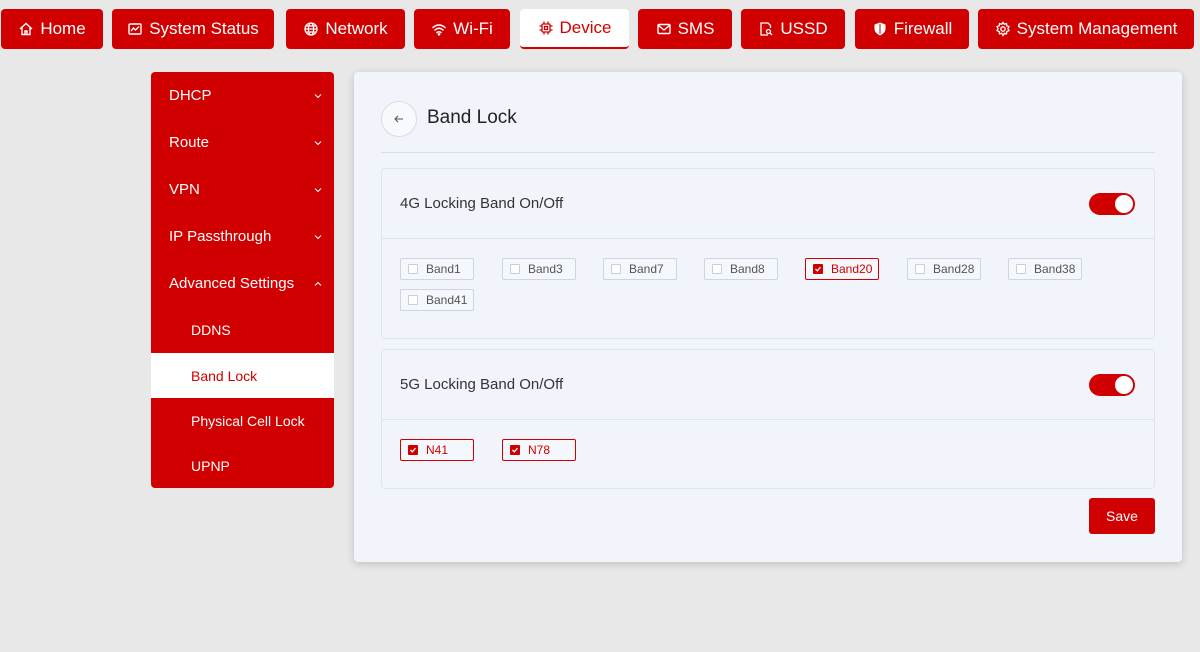 Image resolution: width=1200 pixels, height=652 pixels. I want to click on nav-firewall-button: Firewall, so click(912, 29).